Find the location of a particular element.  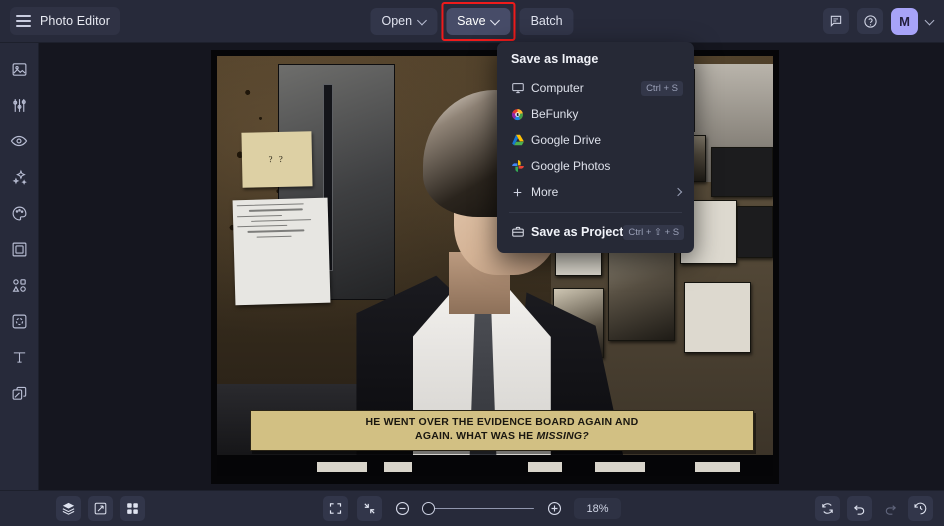

fit-to-screen-button is located at coordinates (335, 508).